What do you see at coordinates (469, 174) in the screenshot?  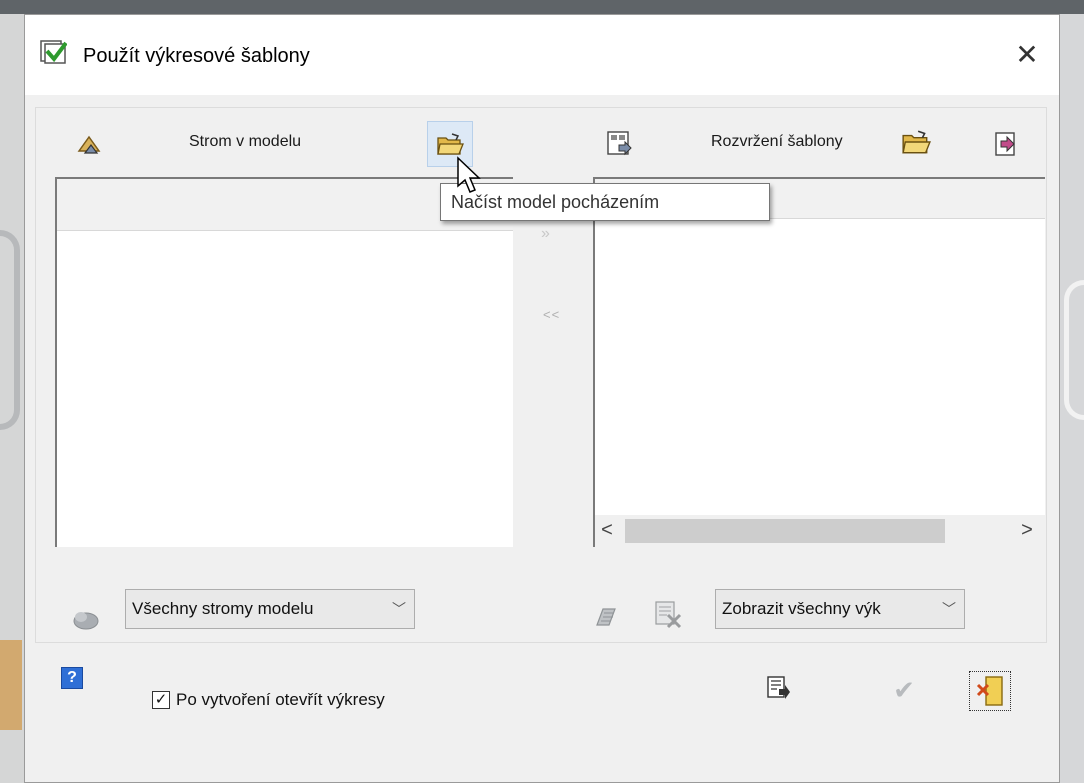 I see `mouse-cursor-icon` at bounding box center [469, 174].